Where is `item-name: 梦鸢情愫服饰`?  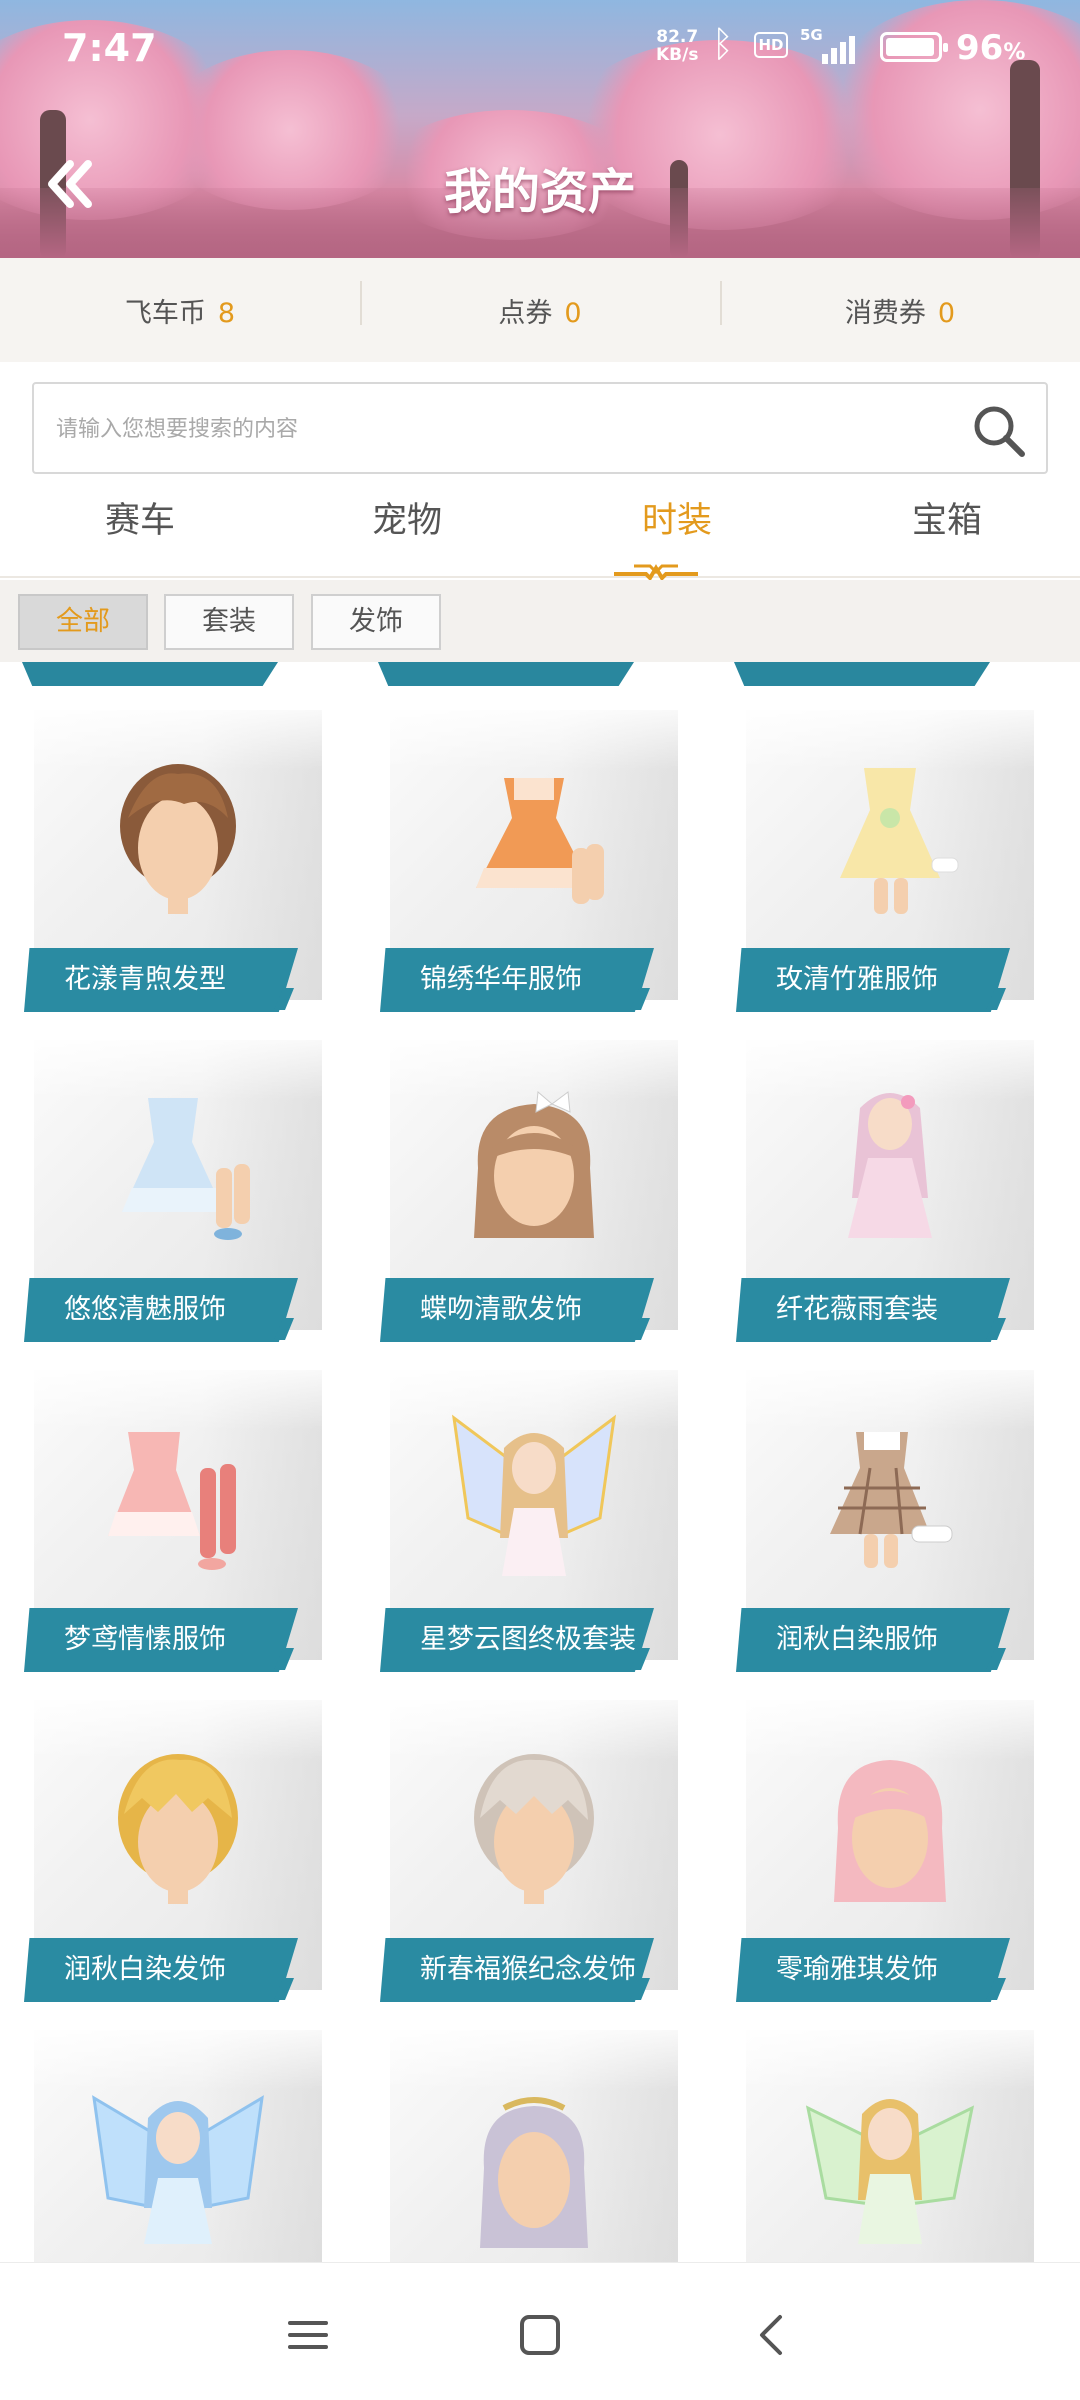
item-name: 梦鸢情愫服饰 is located at coordinates (161, 1640).